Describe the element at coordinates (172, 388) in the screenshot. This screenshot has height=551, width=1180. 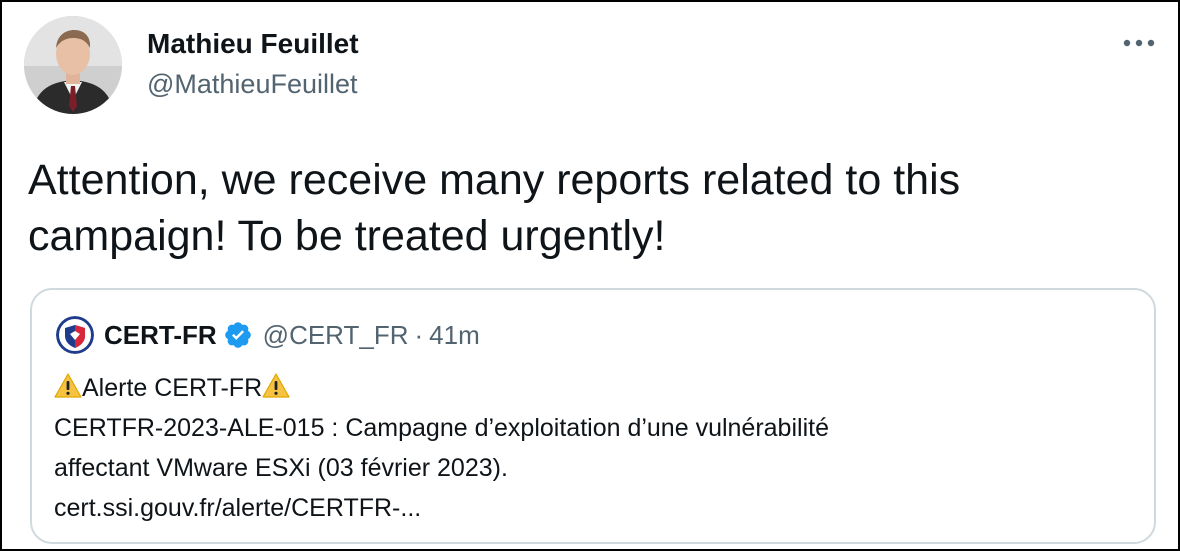
I see `alert-title: Alerte CERT-FR` at that location.